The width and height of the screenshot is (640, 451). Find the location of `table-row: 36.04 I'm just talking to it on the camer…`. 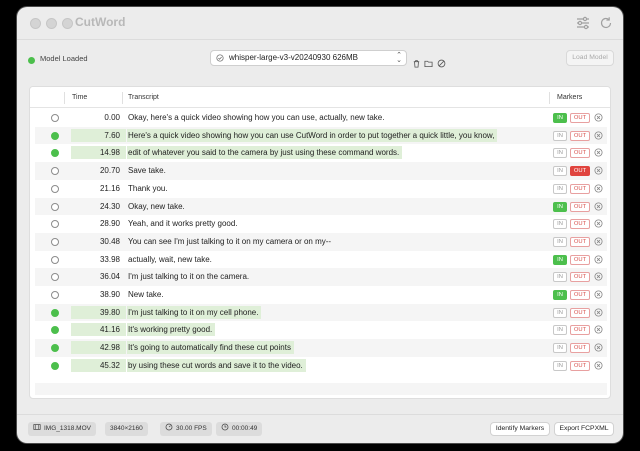

table-row: 36.04 I'm just talking to it on the camer… is located at coordinates (321, 277).